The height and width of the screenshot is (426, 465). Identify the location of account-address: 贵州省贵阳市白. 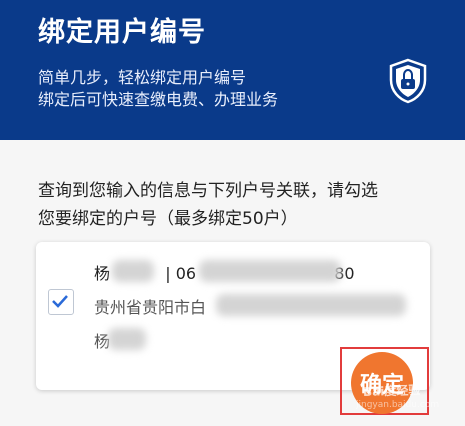
(150, 306).